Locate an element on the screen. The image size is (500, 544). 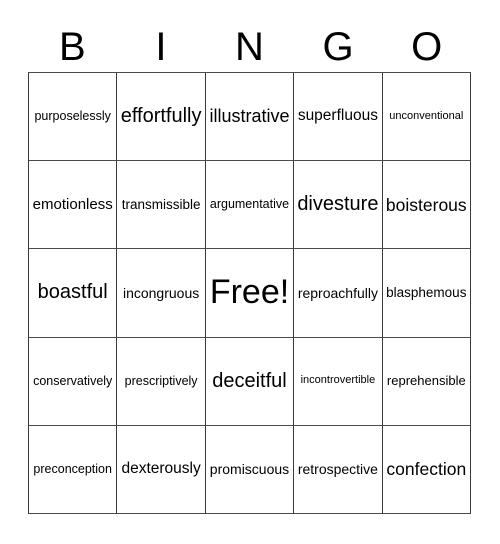
bingo-cell-label: deceitful is located at coordinates (249, 380).